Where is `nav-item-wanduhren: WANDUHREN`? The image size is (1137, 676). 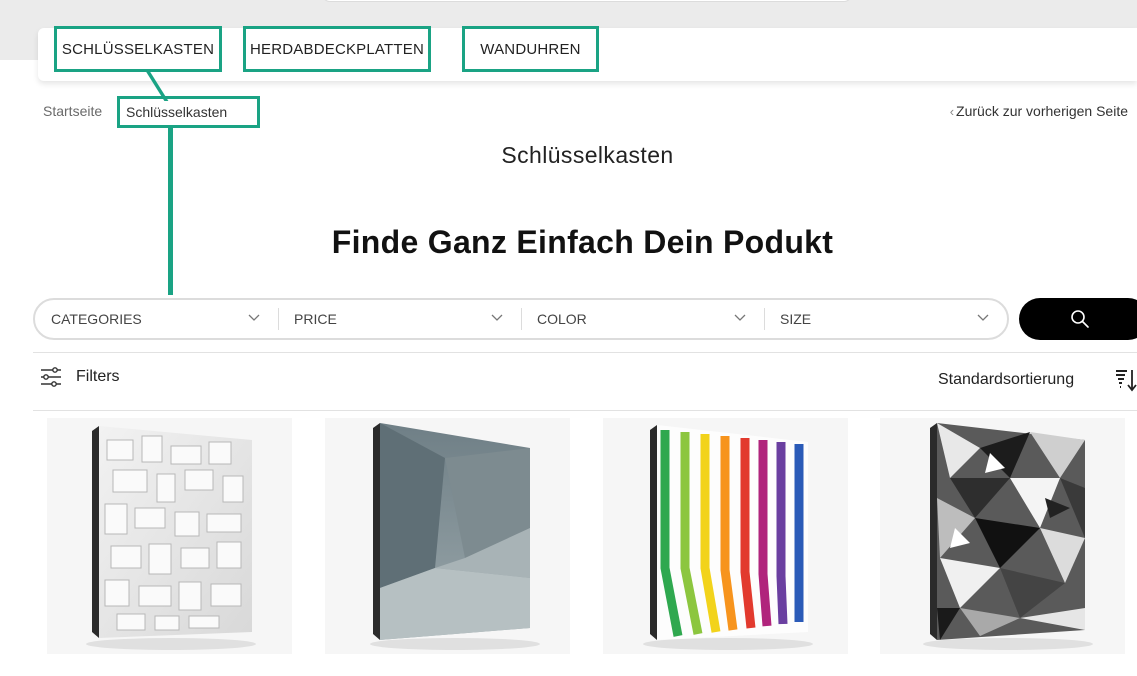
nav-item-wanduhren: WANDUHREN is located at coordinates (530, 49).